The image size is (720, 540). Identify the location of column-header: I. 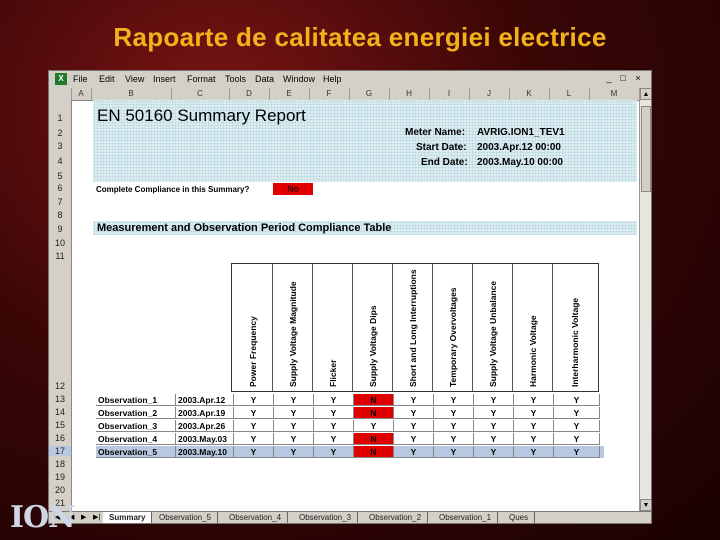
(449, 94).